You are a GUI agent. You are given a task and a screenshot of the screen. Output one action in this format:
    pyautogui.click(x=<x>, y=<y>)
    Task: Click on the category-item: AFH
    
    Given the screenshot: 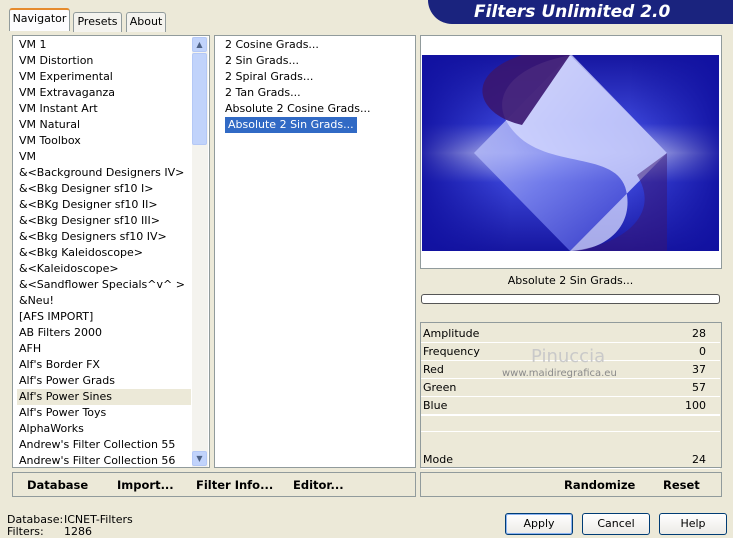 What is the action you would take?
    pyautogui.click(x=104, y=349)
    